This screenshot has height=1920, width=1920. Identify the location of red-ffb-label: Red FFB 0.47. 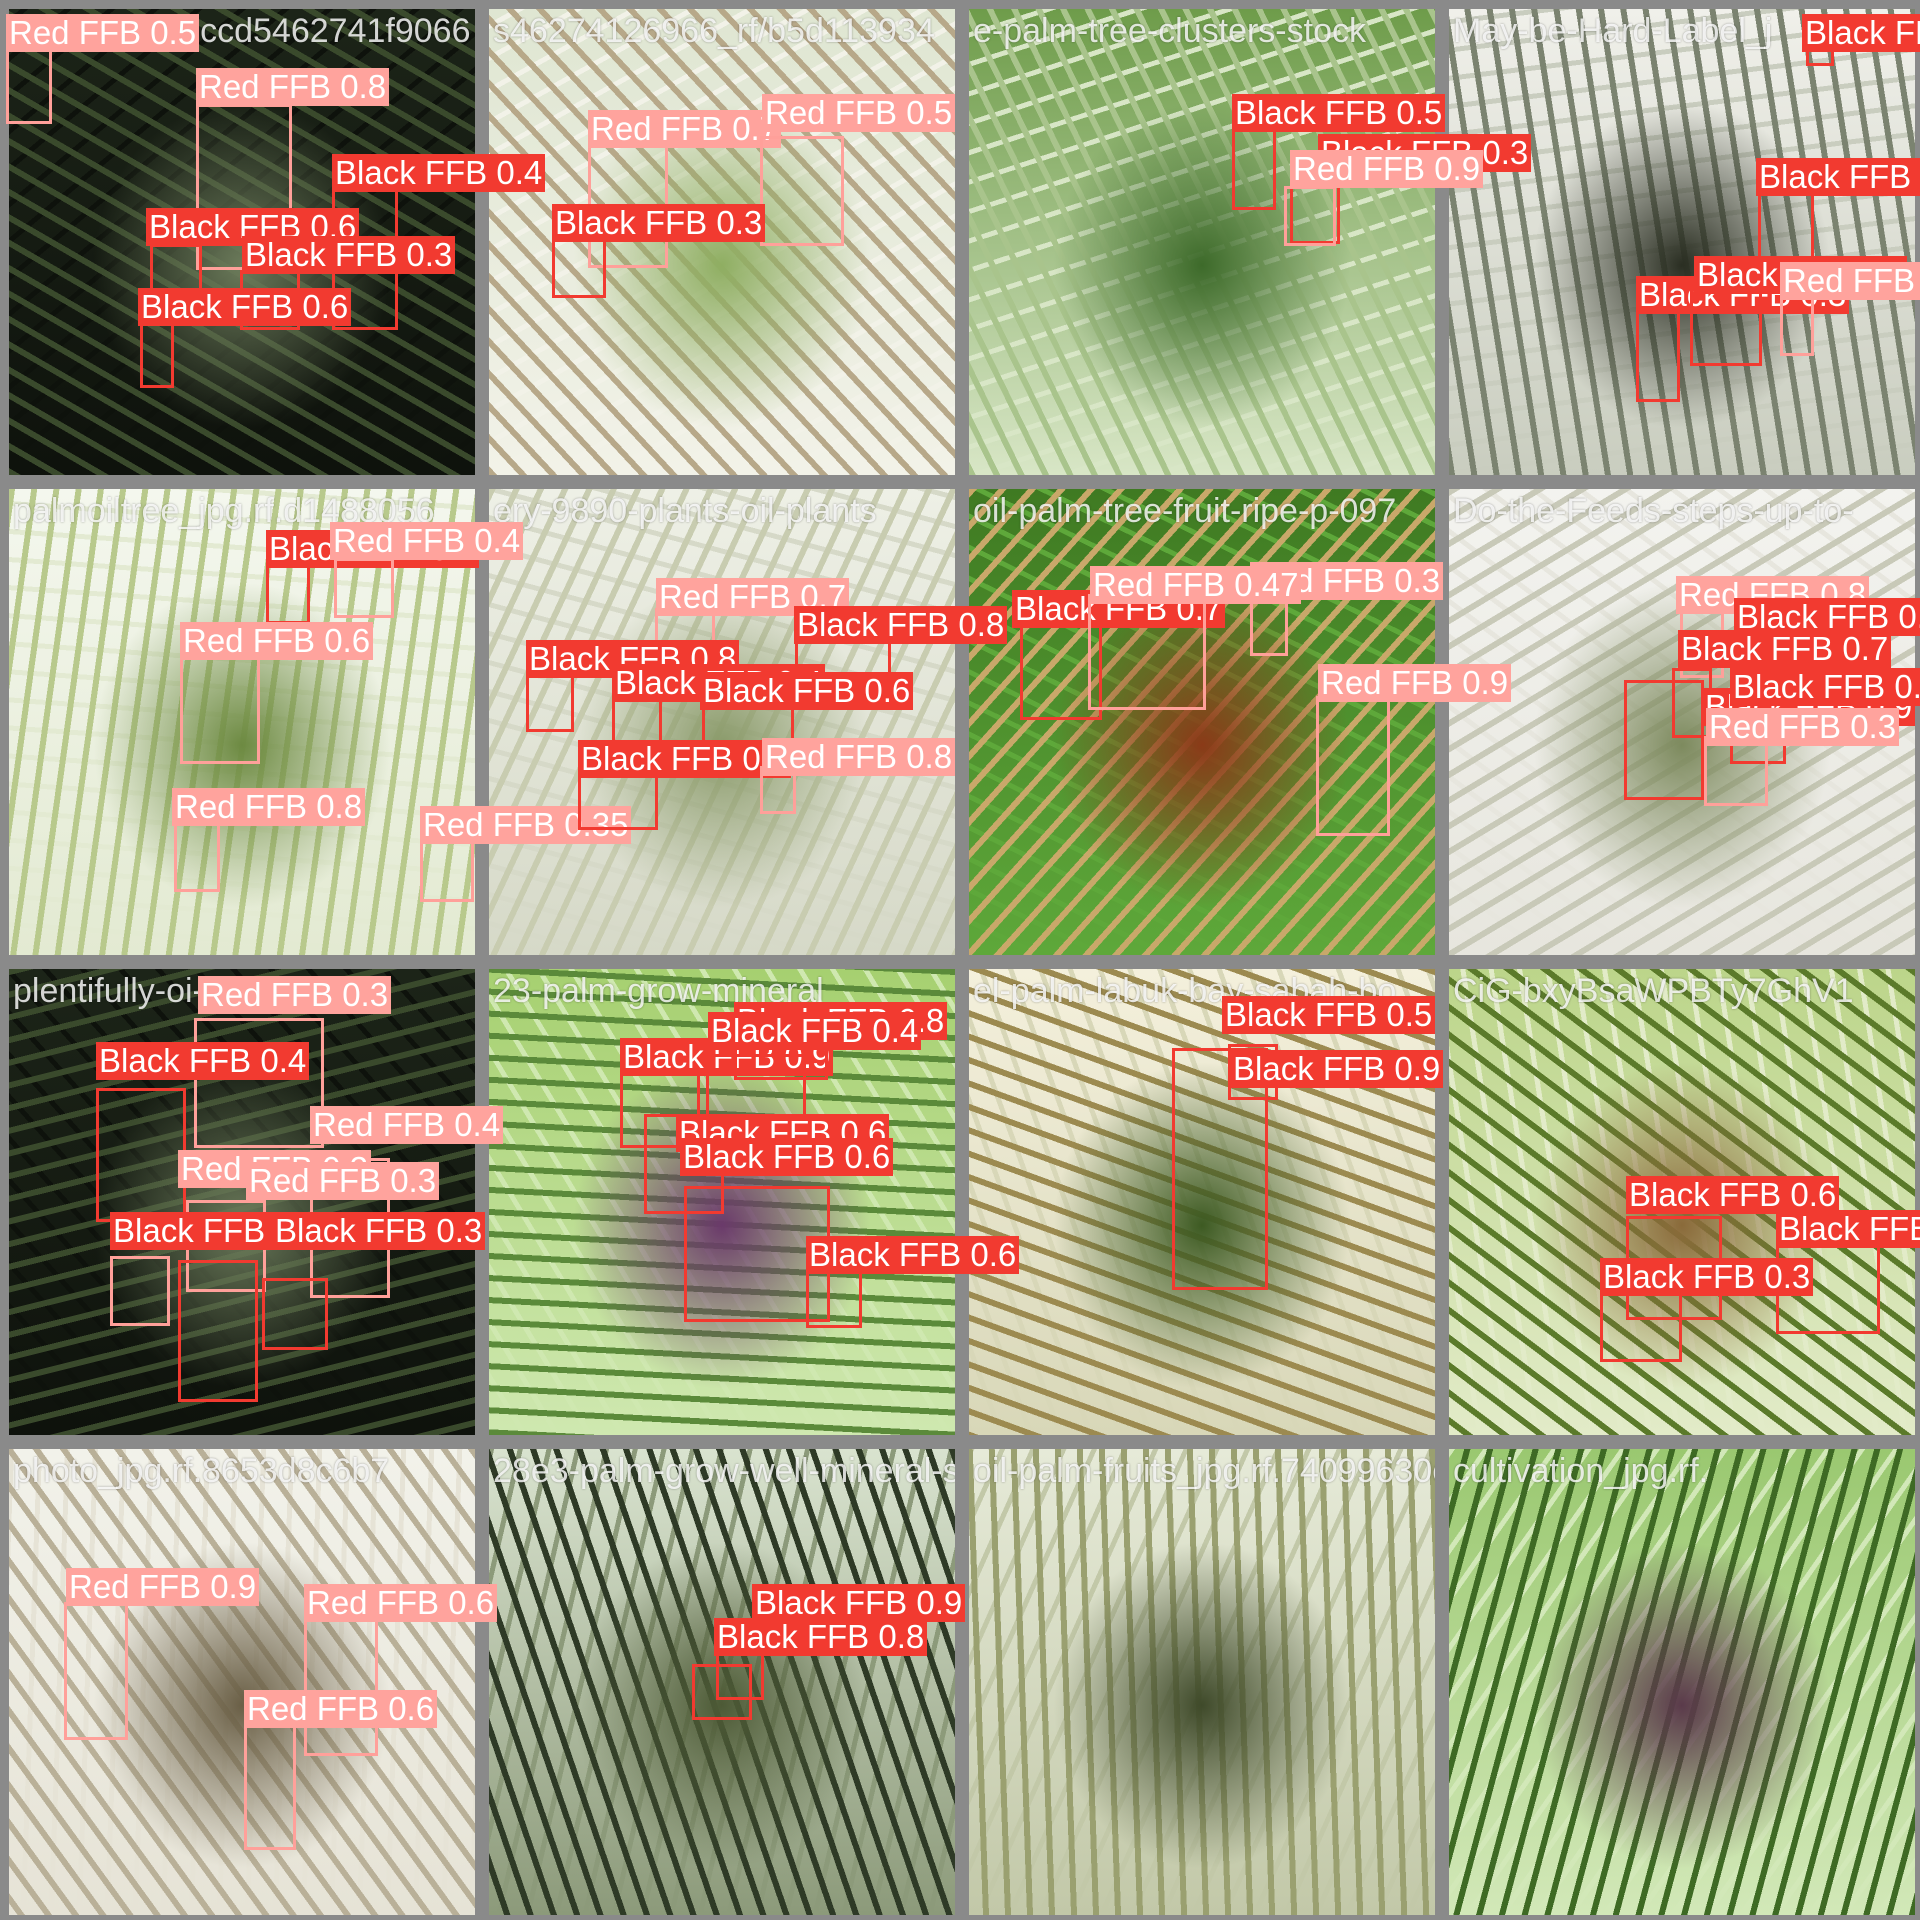
(1196, 585).